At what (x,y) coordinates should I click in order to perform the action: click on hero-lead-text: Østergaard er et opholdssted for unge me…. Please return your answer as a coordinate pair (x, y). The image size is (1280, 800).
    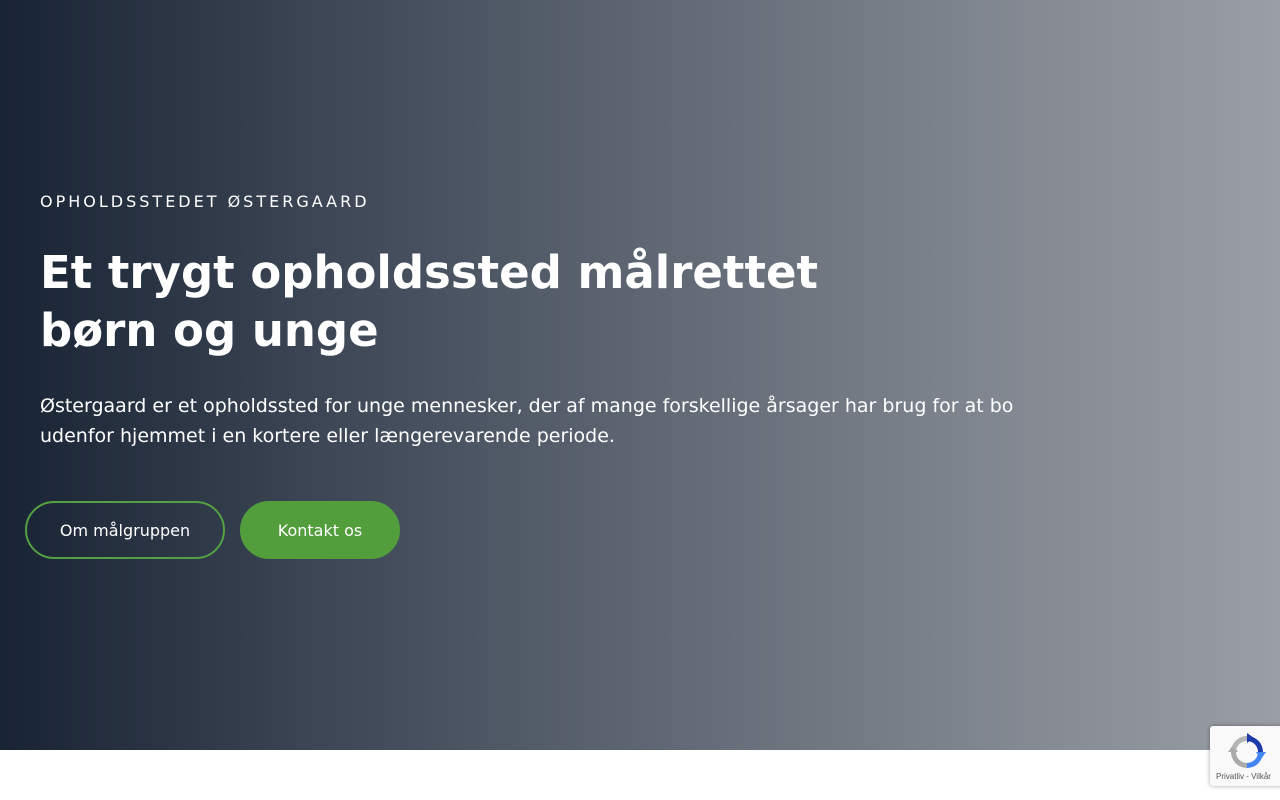
    Looking at the image, I should click on (527, 421).